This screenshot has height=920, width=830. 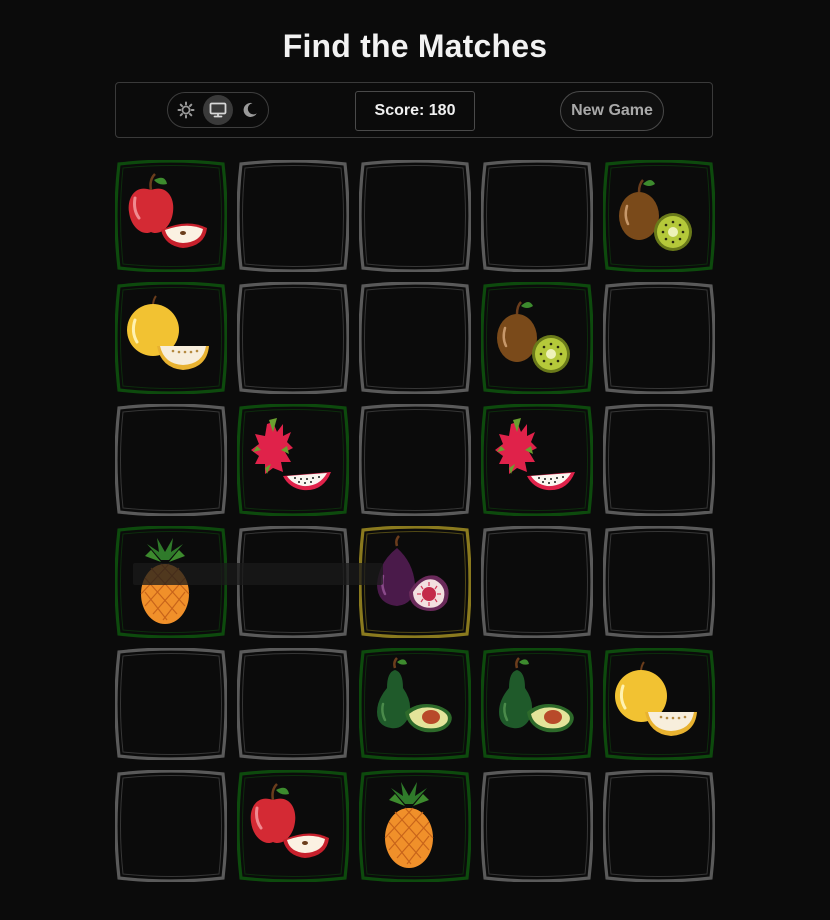 I want to click on monitor-icon, so click(x=218, y=110).